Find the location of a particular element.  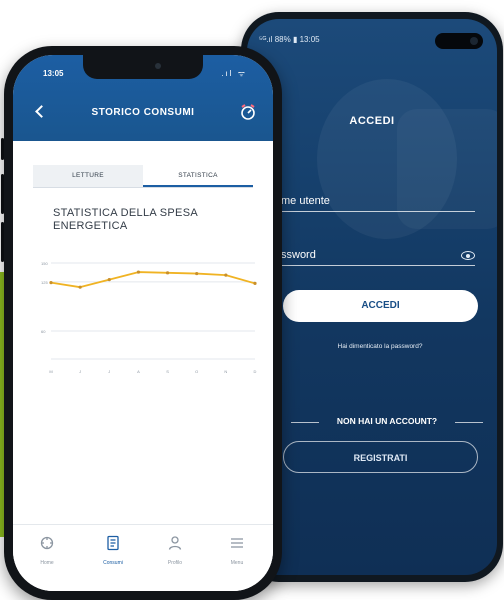

x-tick-label: S is located at coordinates (167, 371).